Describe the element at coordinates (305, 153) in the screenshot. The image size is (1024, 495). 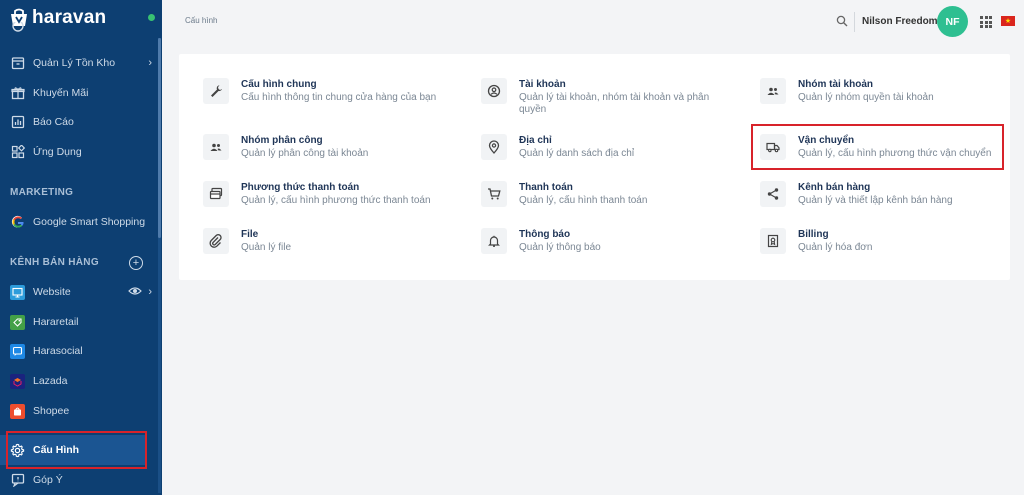
I see `setting-desc: Quản lý phân công tài khoản` at that location.